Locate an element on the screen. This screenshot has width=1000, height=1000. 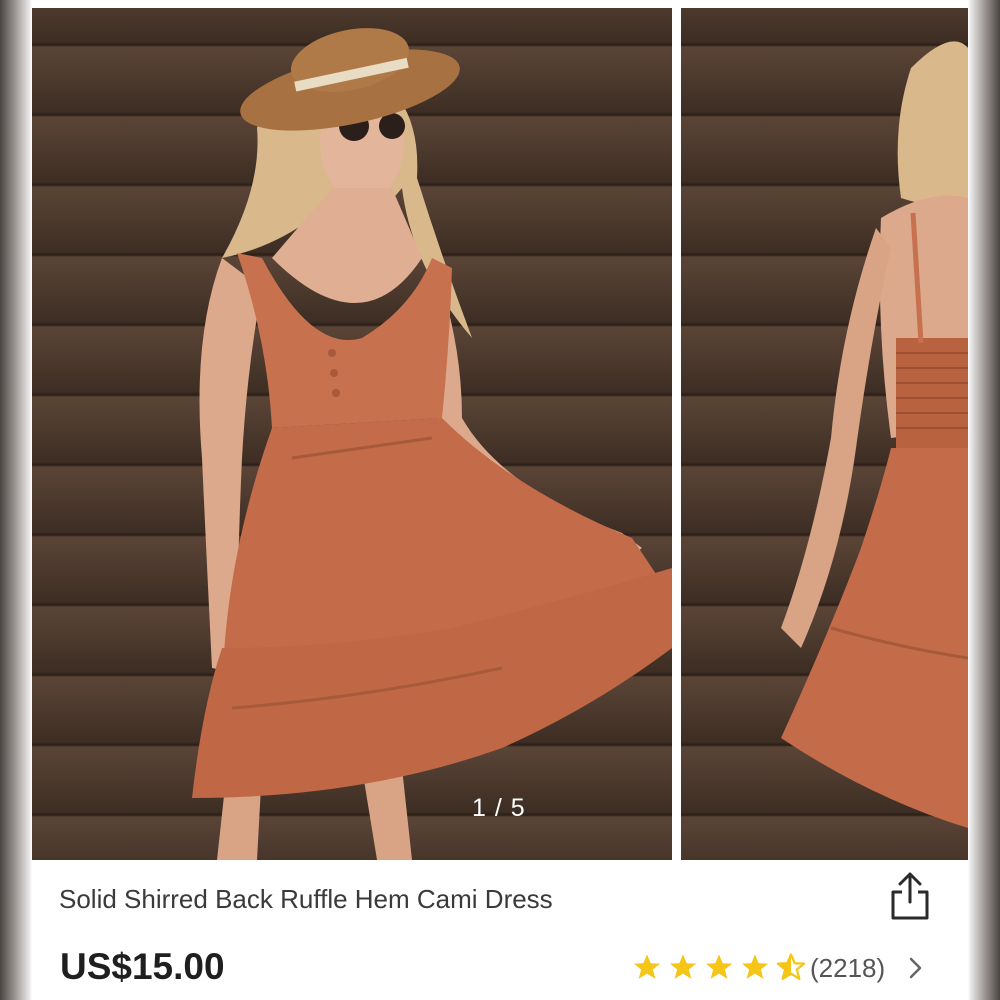
chevron-right-icon is located at coordinates (915, 968).